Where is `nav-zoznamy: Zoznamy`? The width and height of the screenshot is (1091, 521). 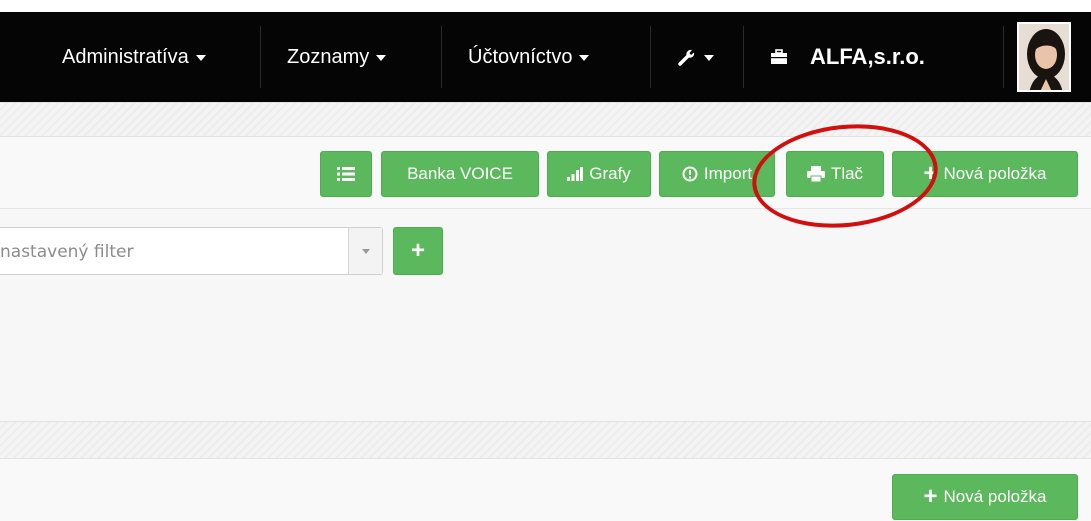 nav-zoznamy: Zoznamy is located at coordinates (337, 57).